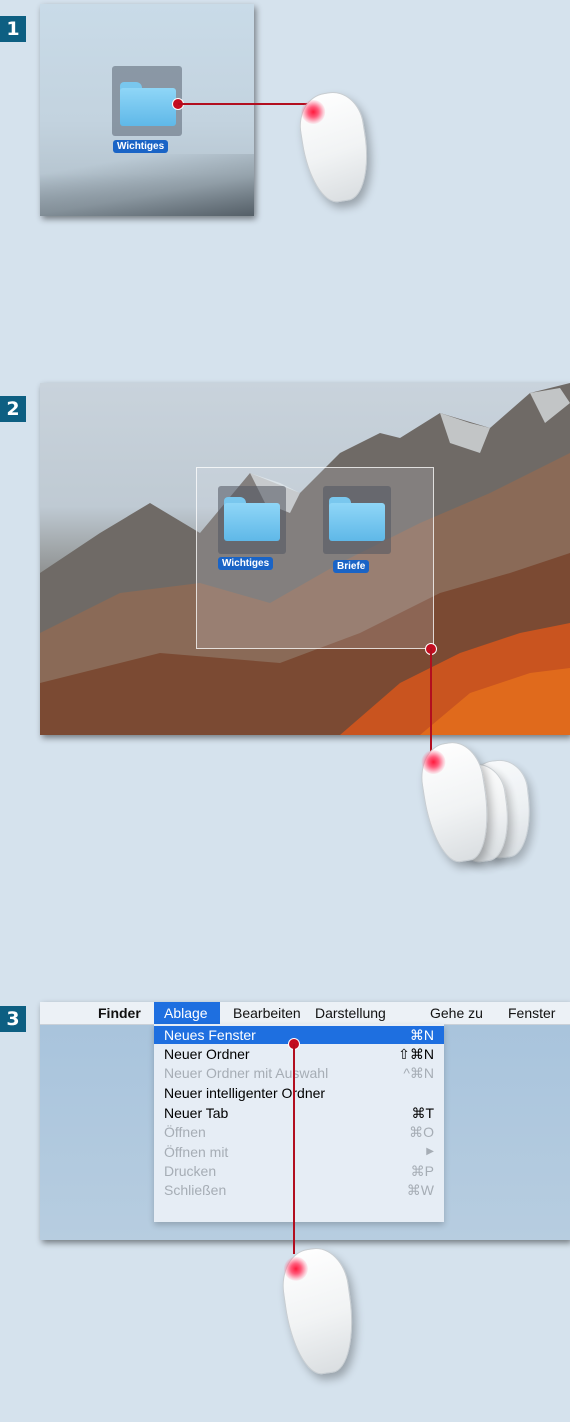 Image resolution: width=570 pixels, height=1422 pixels. I want to click on step-1-badge: 1, so click(13, 29).